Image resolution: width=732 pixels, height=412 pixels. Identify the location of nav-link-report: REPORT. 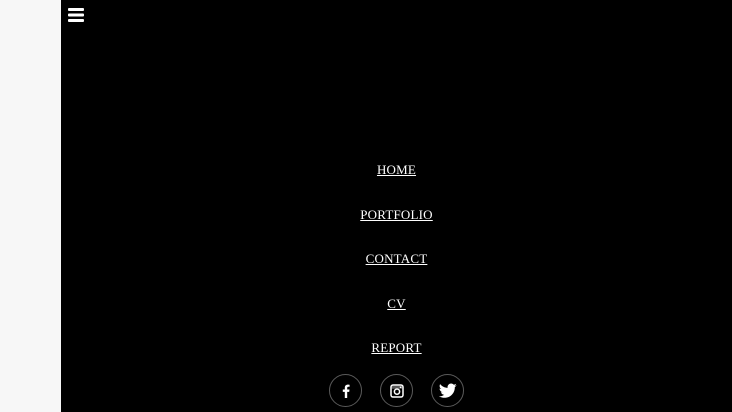
(396, 348).